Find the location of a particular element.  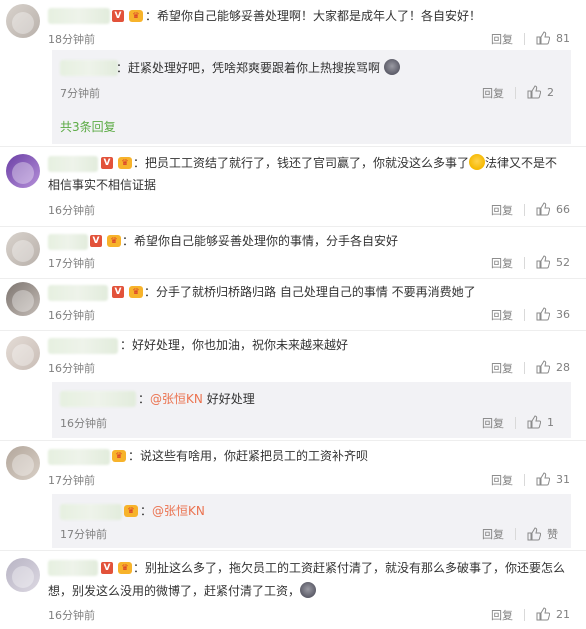

comment-text-cont: 想，别发这么没用的微博了，赶紧付清了工资， is located at coordinates (182, 591).